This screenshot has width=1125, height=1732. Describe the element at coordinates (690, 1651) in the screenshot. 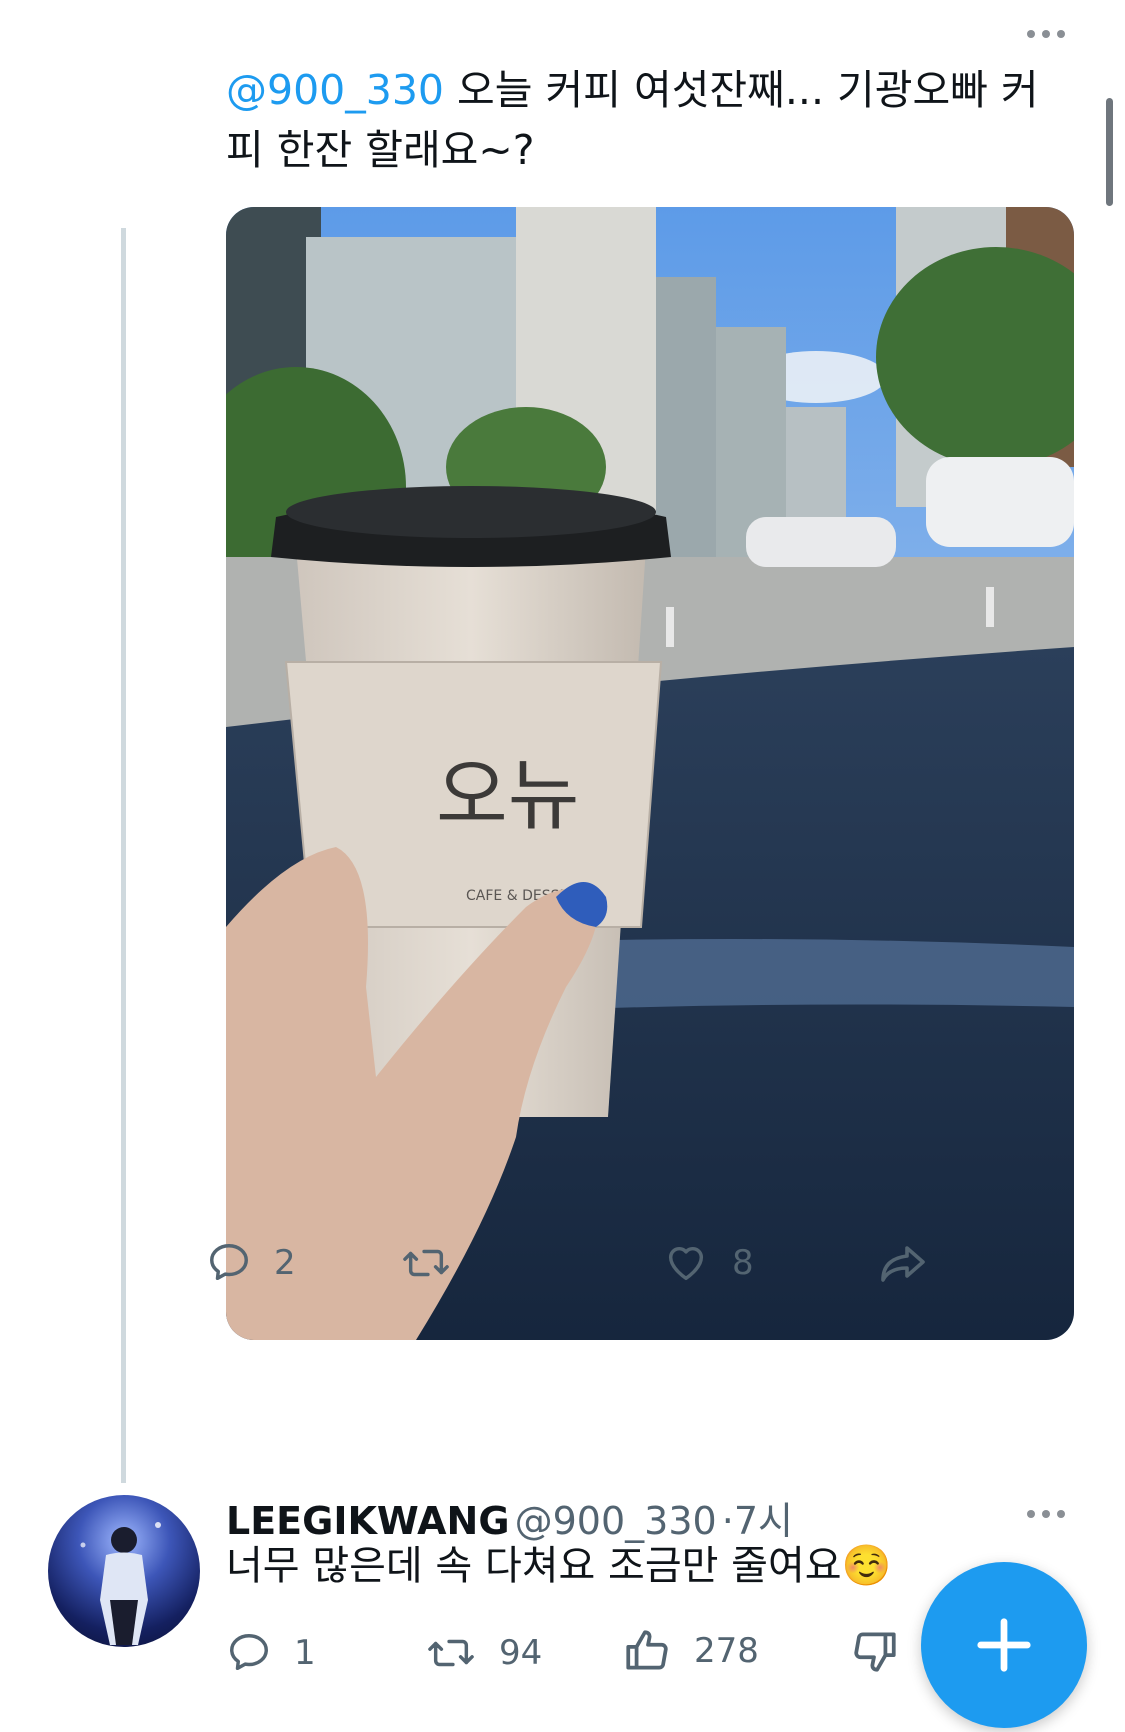

I see `upvote-button: 278` at that location.